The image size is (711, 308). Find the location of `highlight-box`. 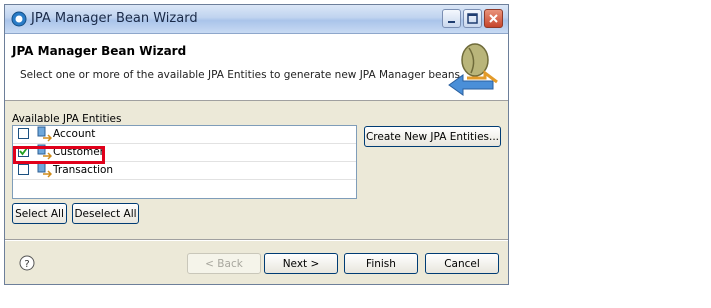

highlight-box is located at coordinates (59, 155).